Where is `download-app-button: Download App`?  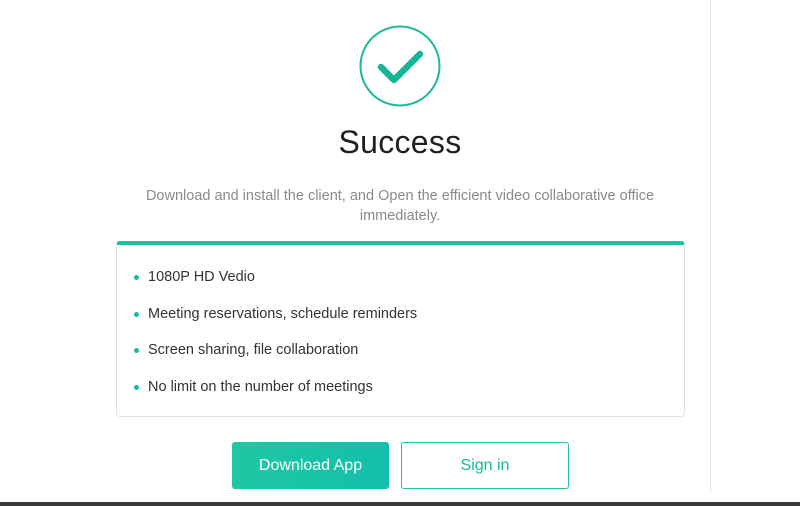
download-app-button: Download App is located at coordinates (310, 465).